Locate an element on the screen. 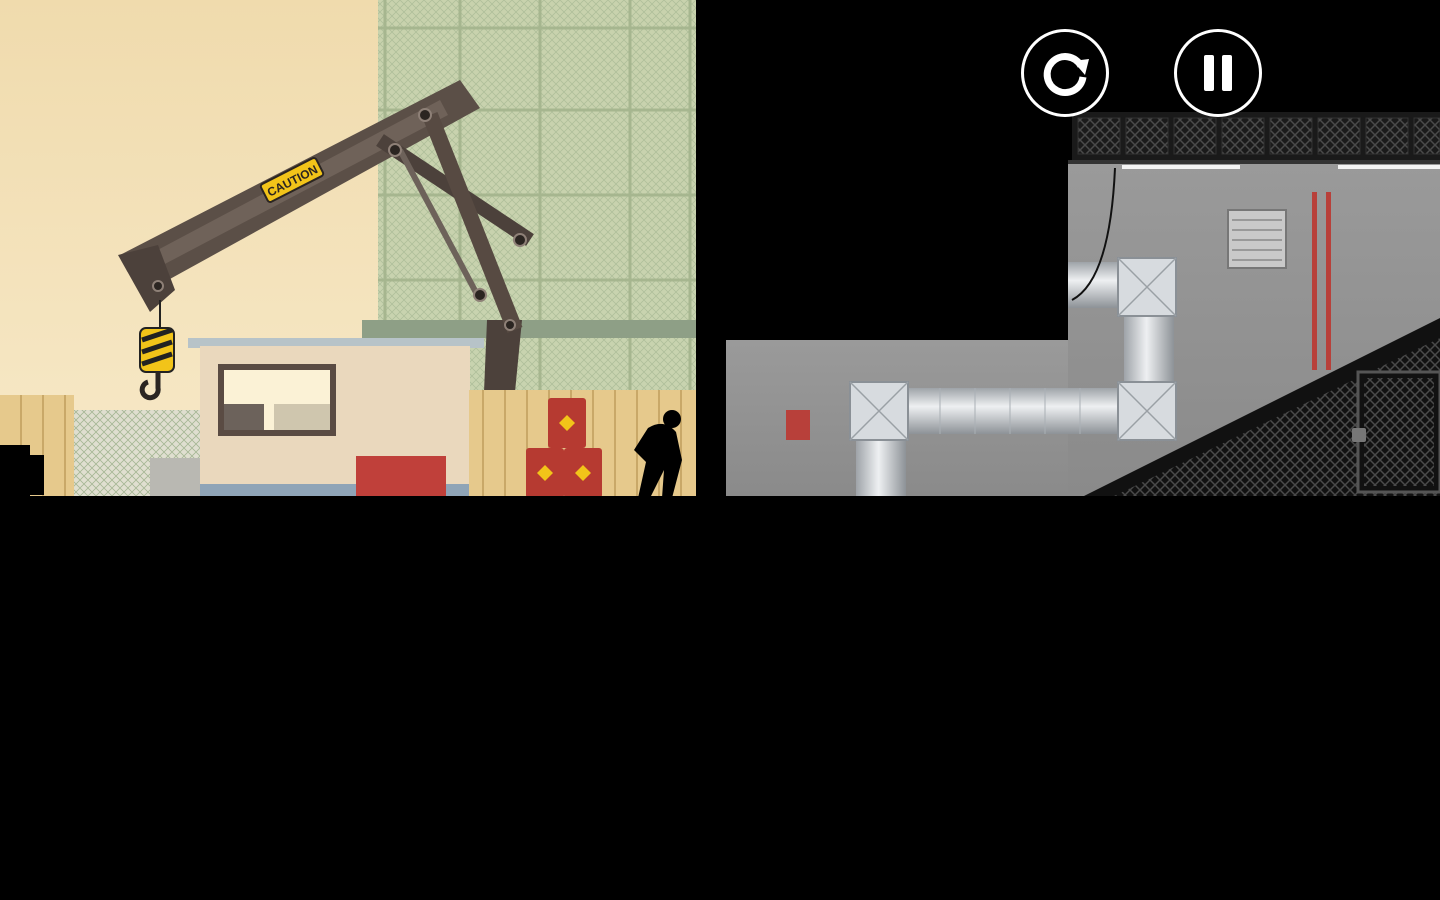  pause-button is located at coordinates (1218, 73).